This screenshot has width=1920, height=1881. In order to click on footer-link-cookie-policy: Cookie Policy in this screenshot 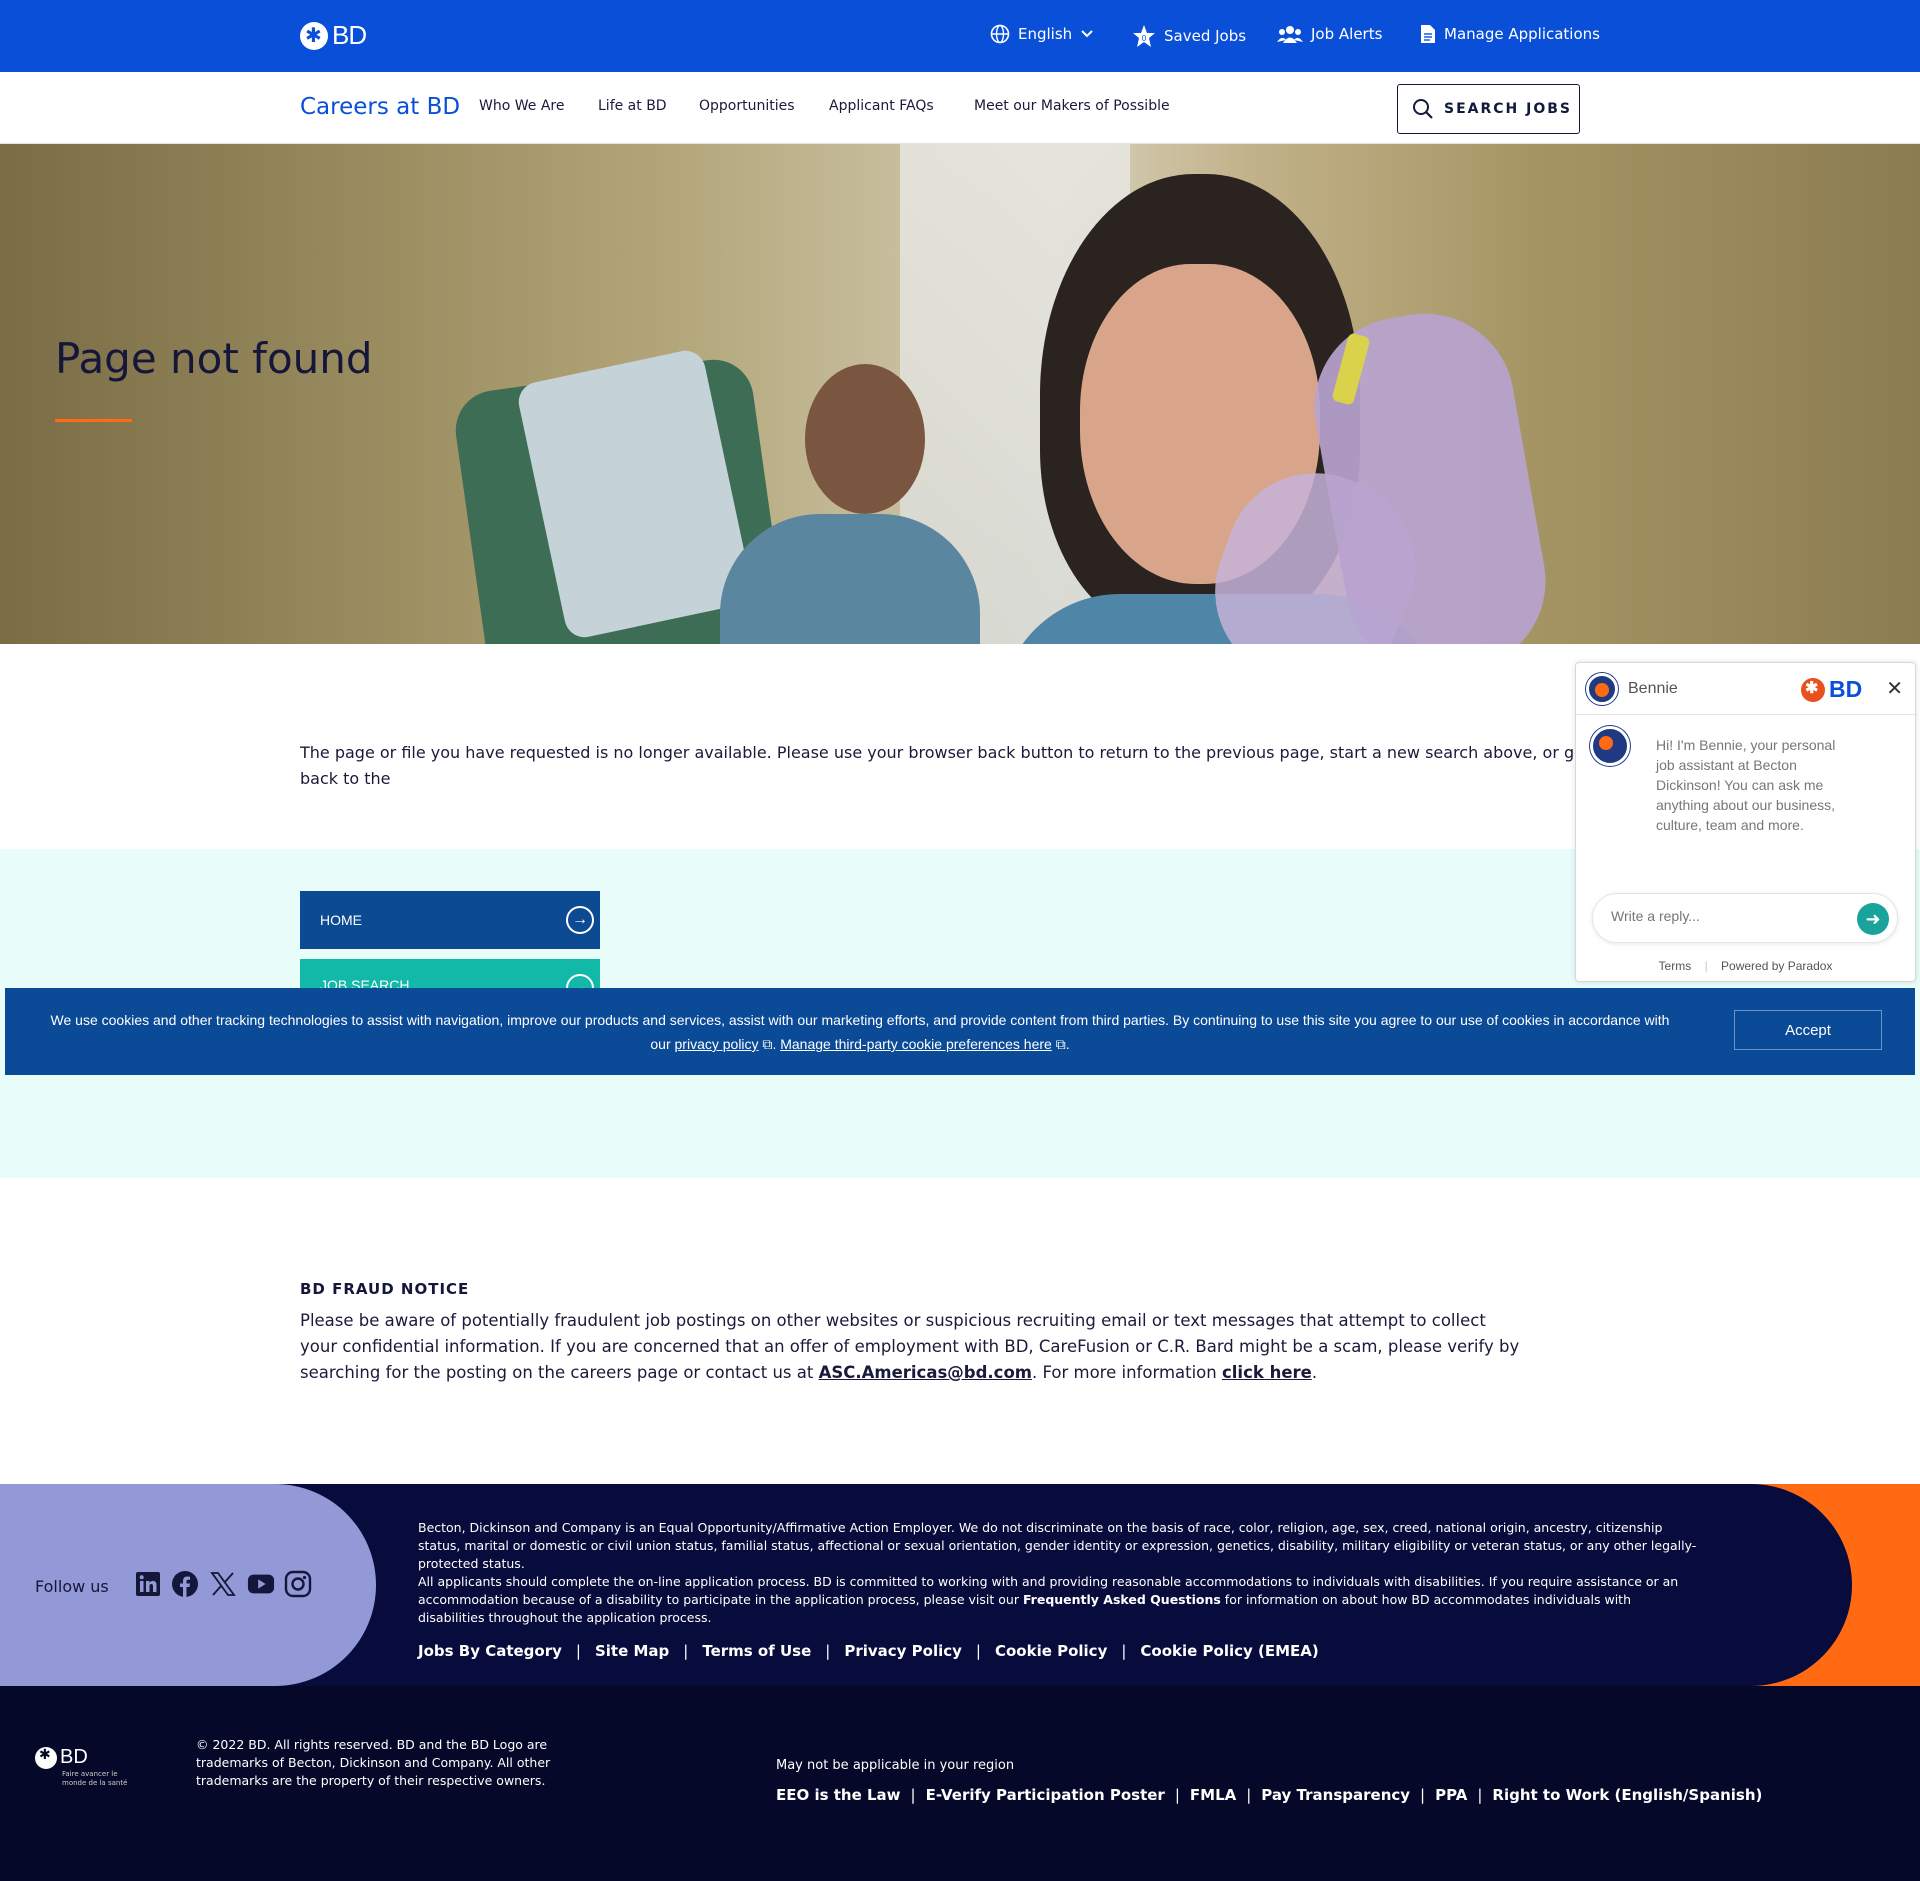, I will do `click(1051, 1651)`.